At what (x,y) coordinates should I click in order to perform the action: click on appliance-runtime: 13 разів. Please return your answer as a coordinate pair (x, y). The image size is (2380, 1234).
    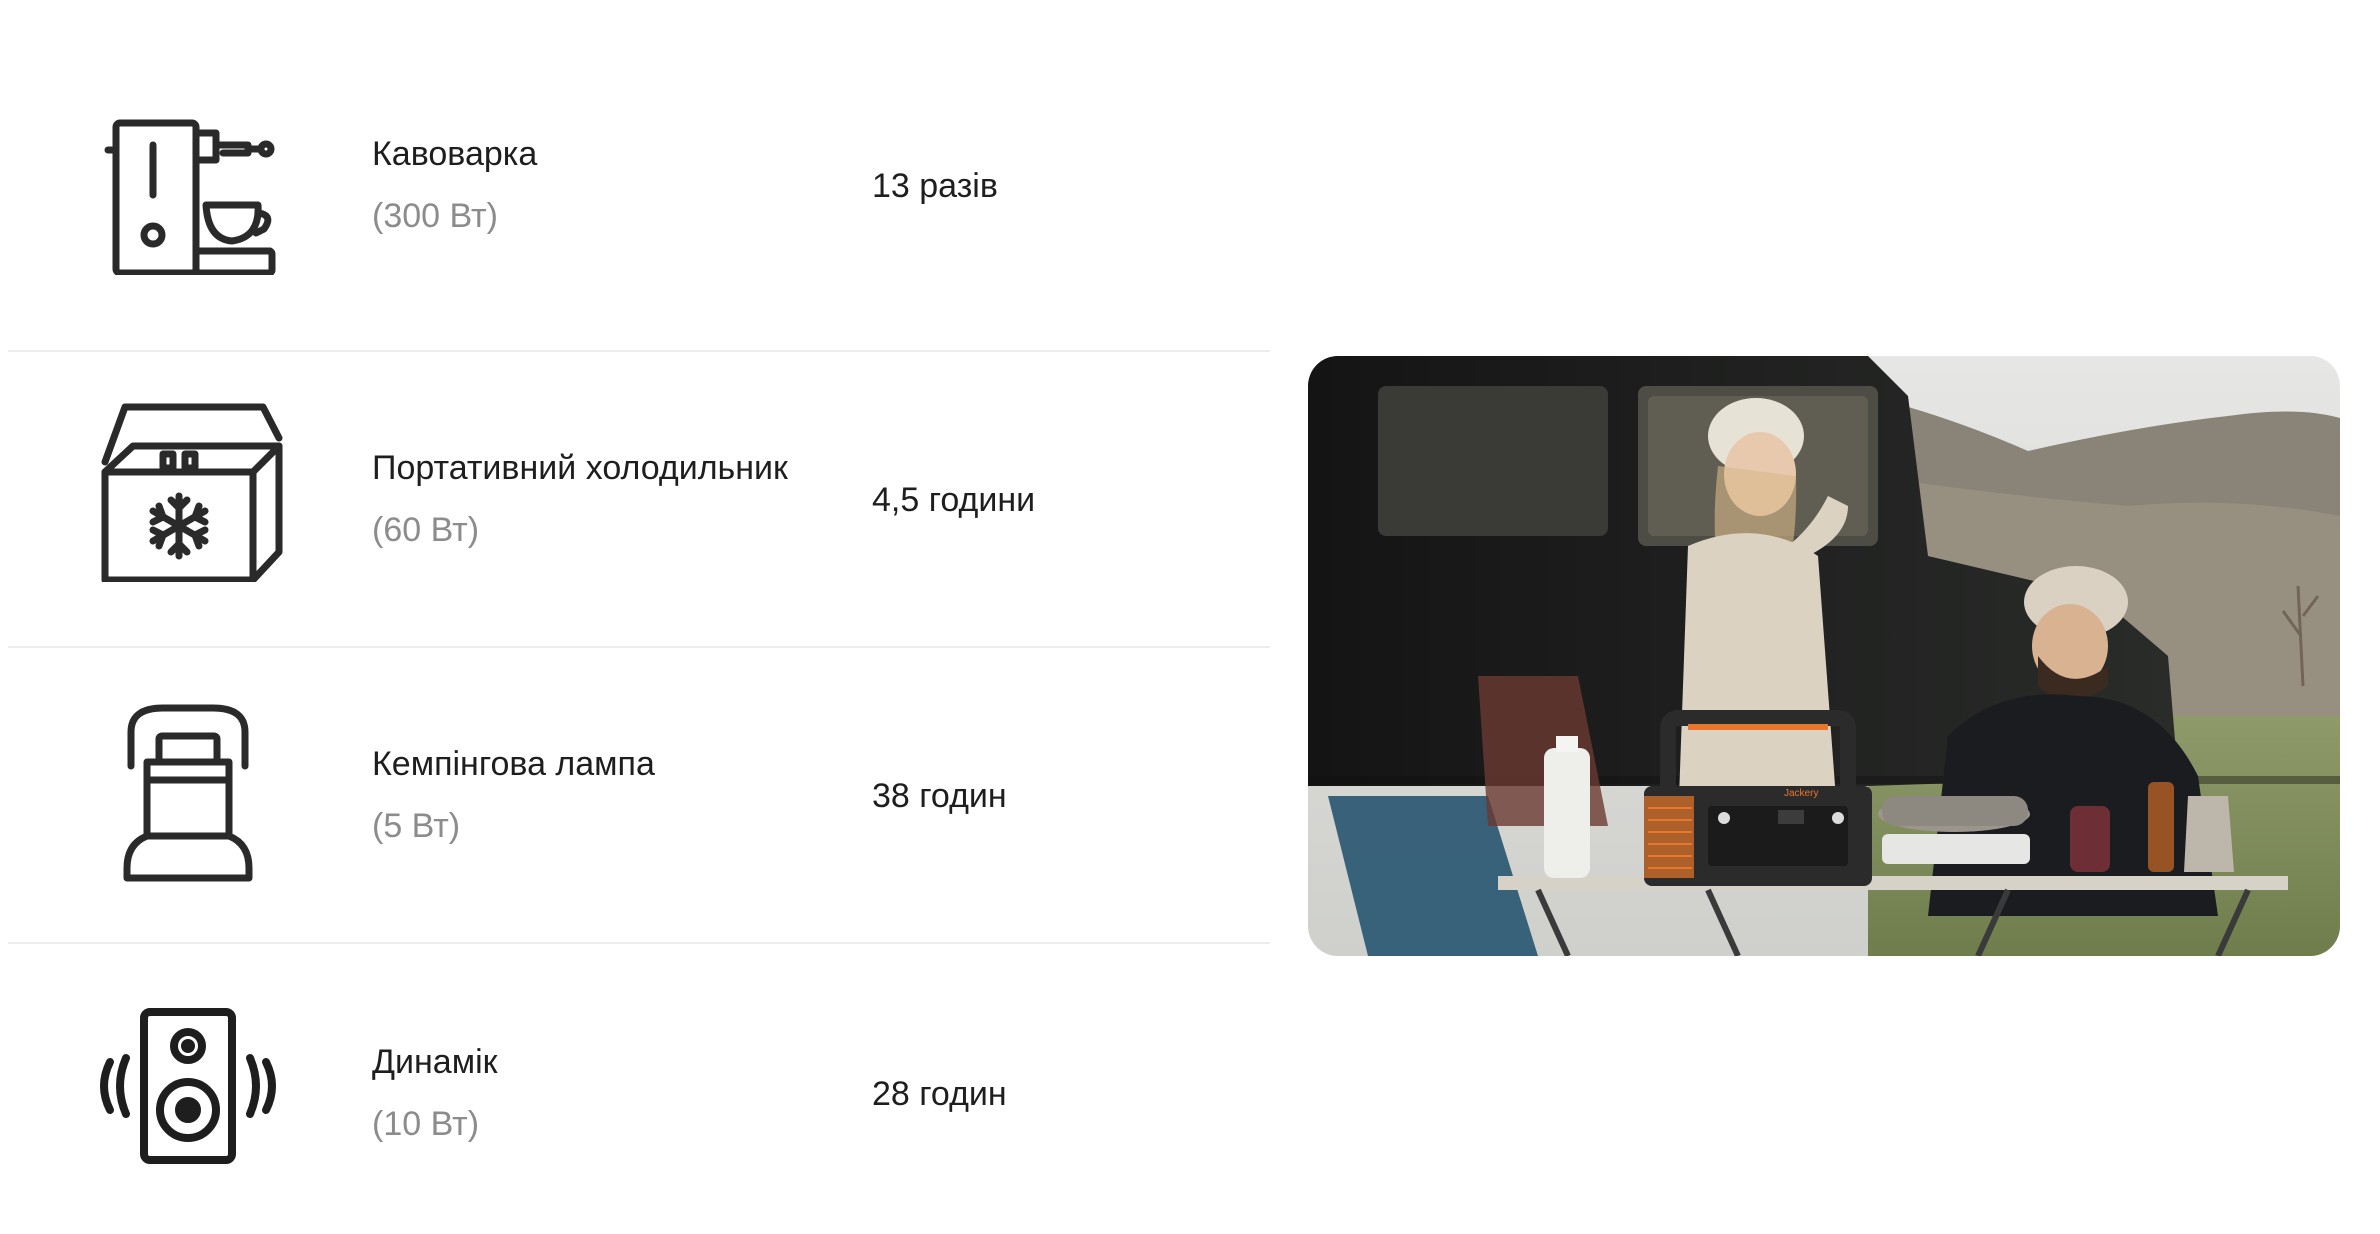
    Looking at the image, I should click on (935, 186).